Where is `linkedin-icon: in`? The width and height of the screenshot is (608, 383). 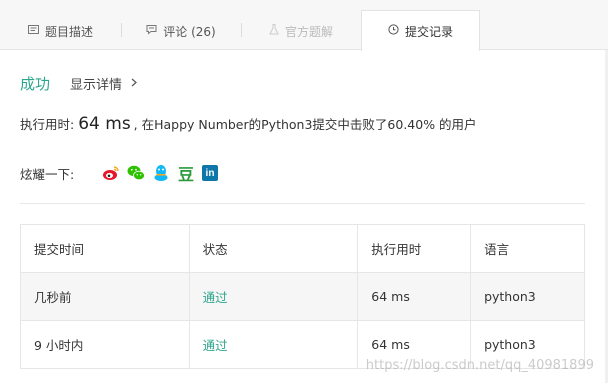
linkedin-icon: in is located at coordinates (210, 173).